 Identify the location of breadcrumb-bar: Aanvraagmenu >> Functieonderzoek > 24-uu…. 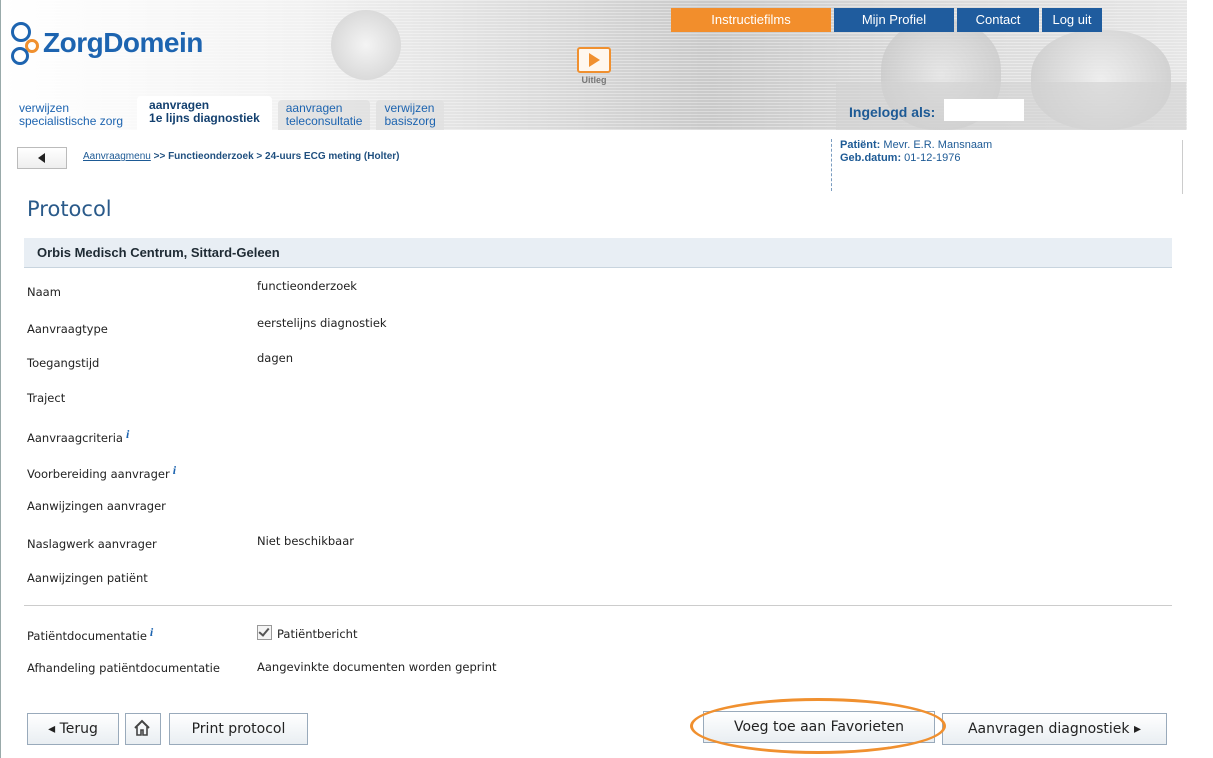
(594, 161).